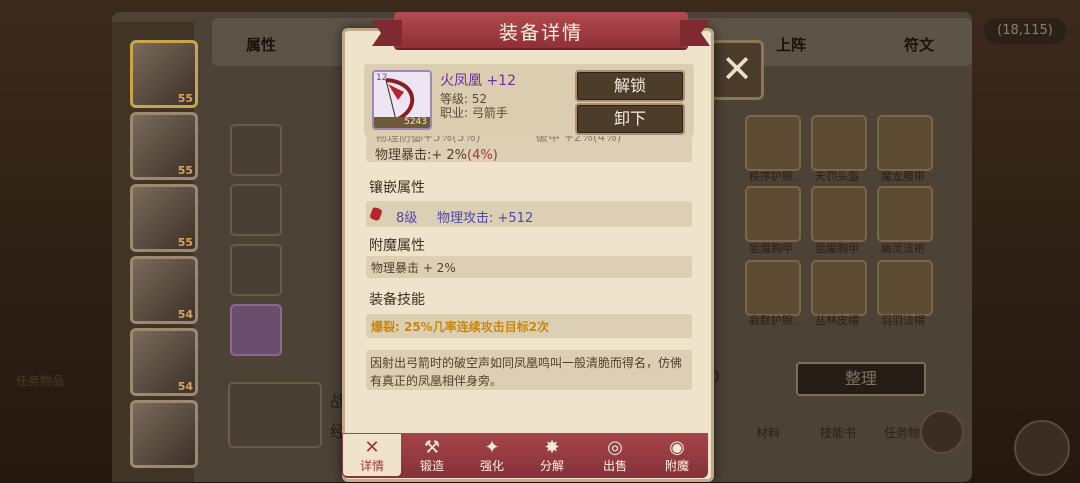  Describe the element at coordinates (551, 466) in the screenshot. I see `tab-label: 分解` at that location.